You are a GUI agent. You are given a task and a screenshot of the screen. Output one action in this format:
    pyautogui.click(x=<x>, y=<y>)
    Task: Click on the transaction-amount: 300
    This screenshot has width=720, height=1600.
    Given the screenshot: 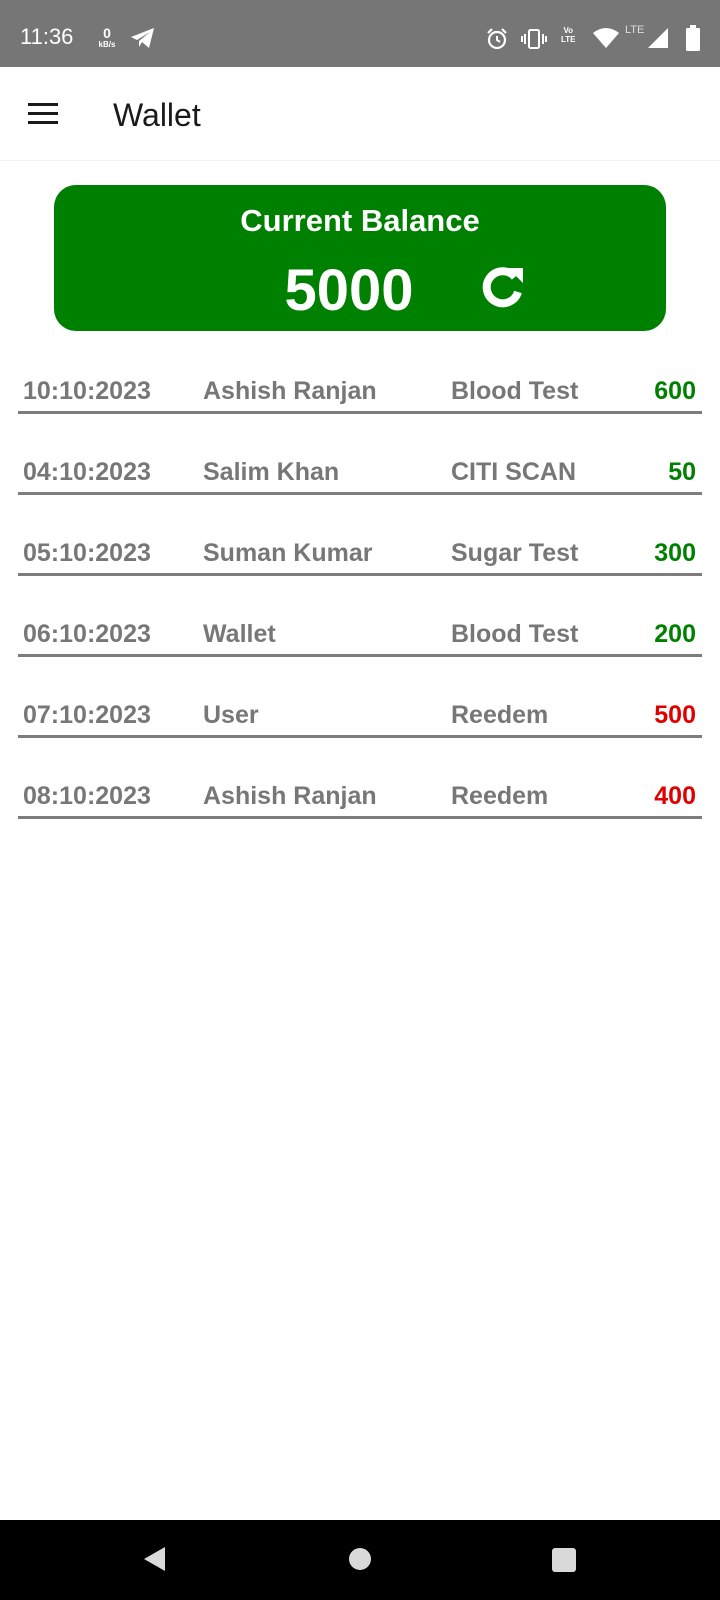 What is the action you would take?
    pyautogui.click(x=675, y=553)
    